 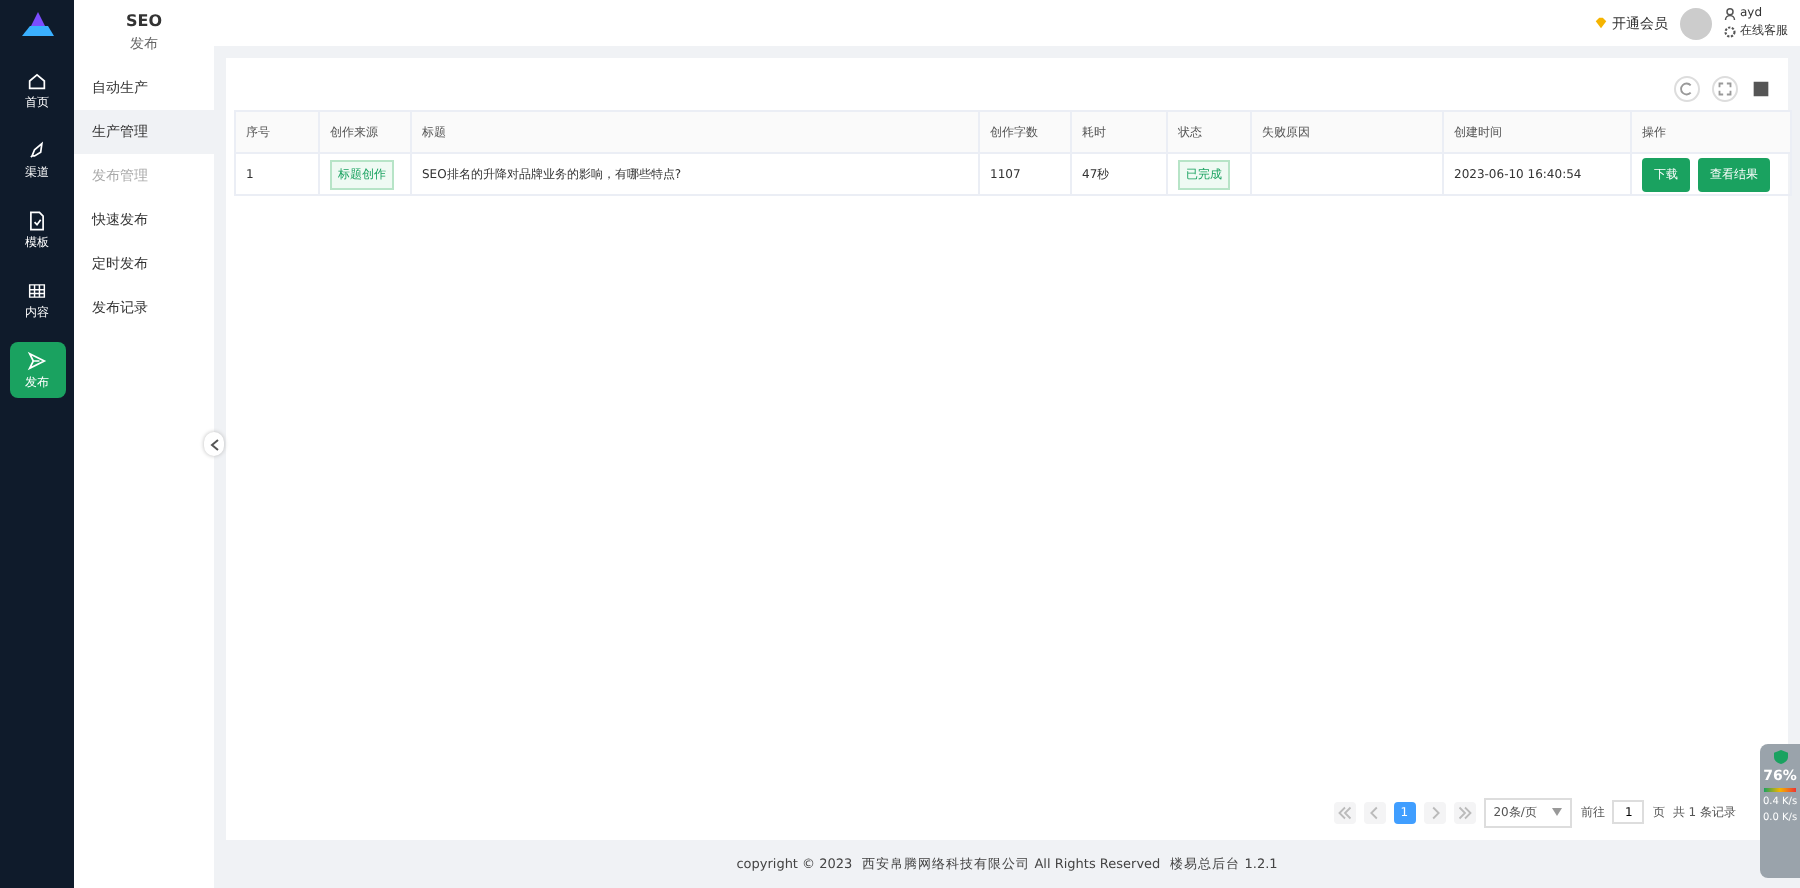 I want to click on fullscreen-icon, so click(x=1725, y=88).